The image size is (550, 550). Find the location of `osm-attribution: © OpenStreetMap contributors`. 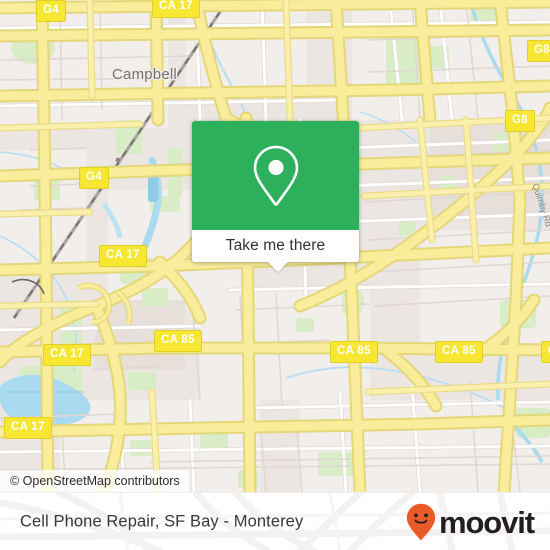

osm-attribution: © OpenStreetMap contributors is located at coordinates (94, 481).